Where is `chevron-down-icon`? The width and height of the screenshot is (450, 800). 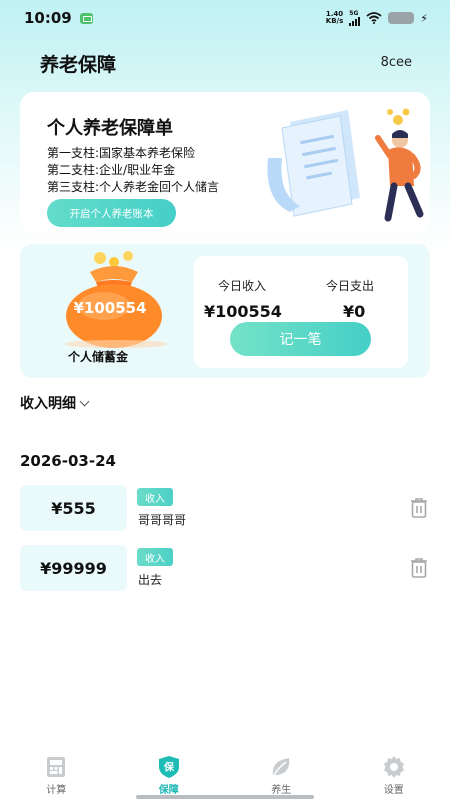 chevron-down-icon is located at coordinates (84, 401).